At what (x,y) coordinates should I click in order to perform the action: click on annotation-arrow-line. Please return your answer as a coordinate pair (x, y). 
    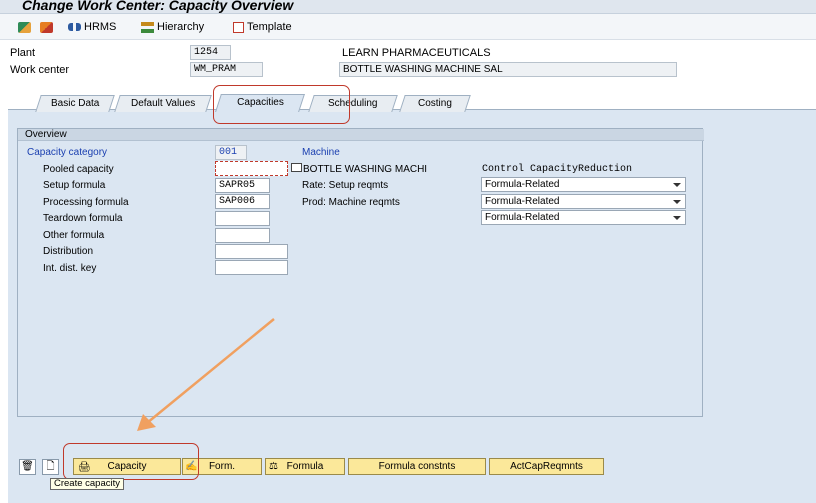
    Looking at the image, I should click on (210, 371).